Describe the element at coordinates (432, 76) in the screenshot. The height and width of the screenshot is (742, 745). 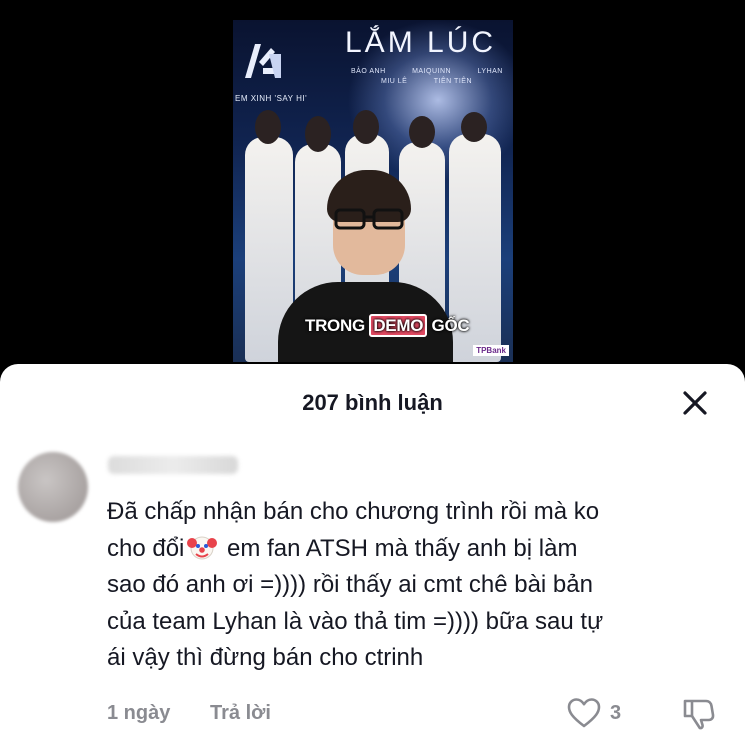
I see `poster-artist-names: BẢO ANH MAIQUINN LYHAN MIU LÊ TIÊN TIÊN` at that location.